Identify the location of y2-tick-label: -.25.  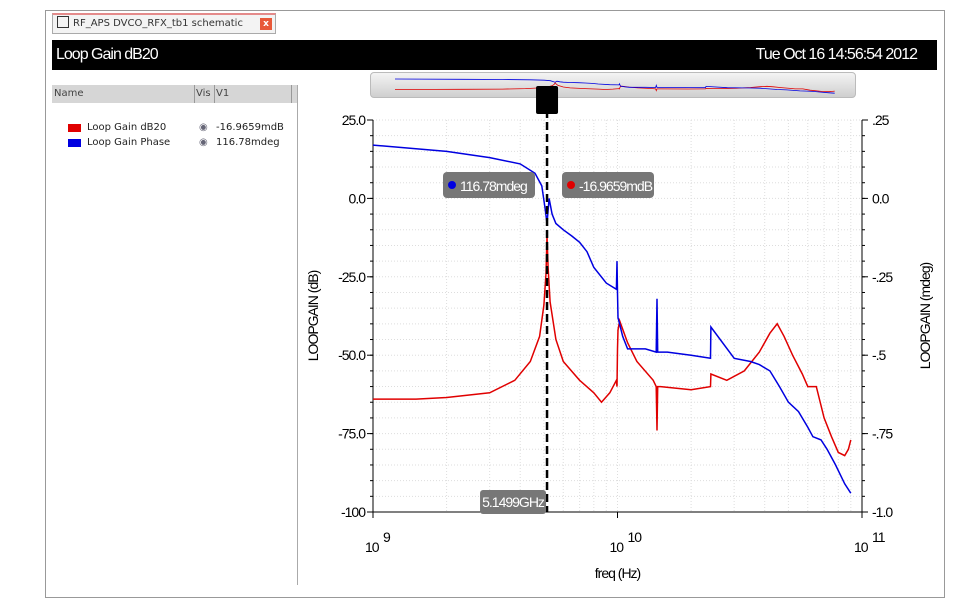
(882, 277).